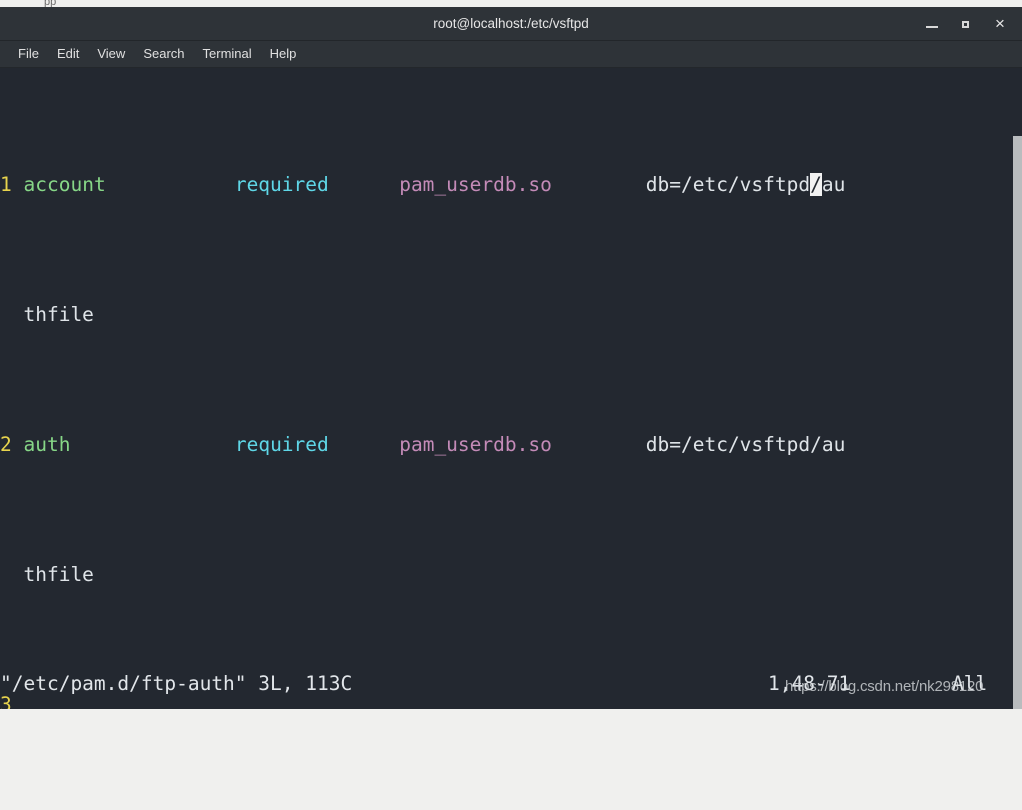  I want to click on close-icon: ×, so click(1000, 23).